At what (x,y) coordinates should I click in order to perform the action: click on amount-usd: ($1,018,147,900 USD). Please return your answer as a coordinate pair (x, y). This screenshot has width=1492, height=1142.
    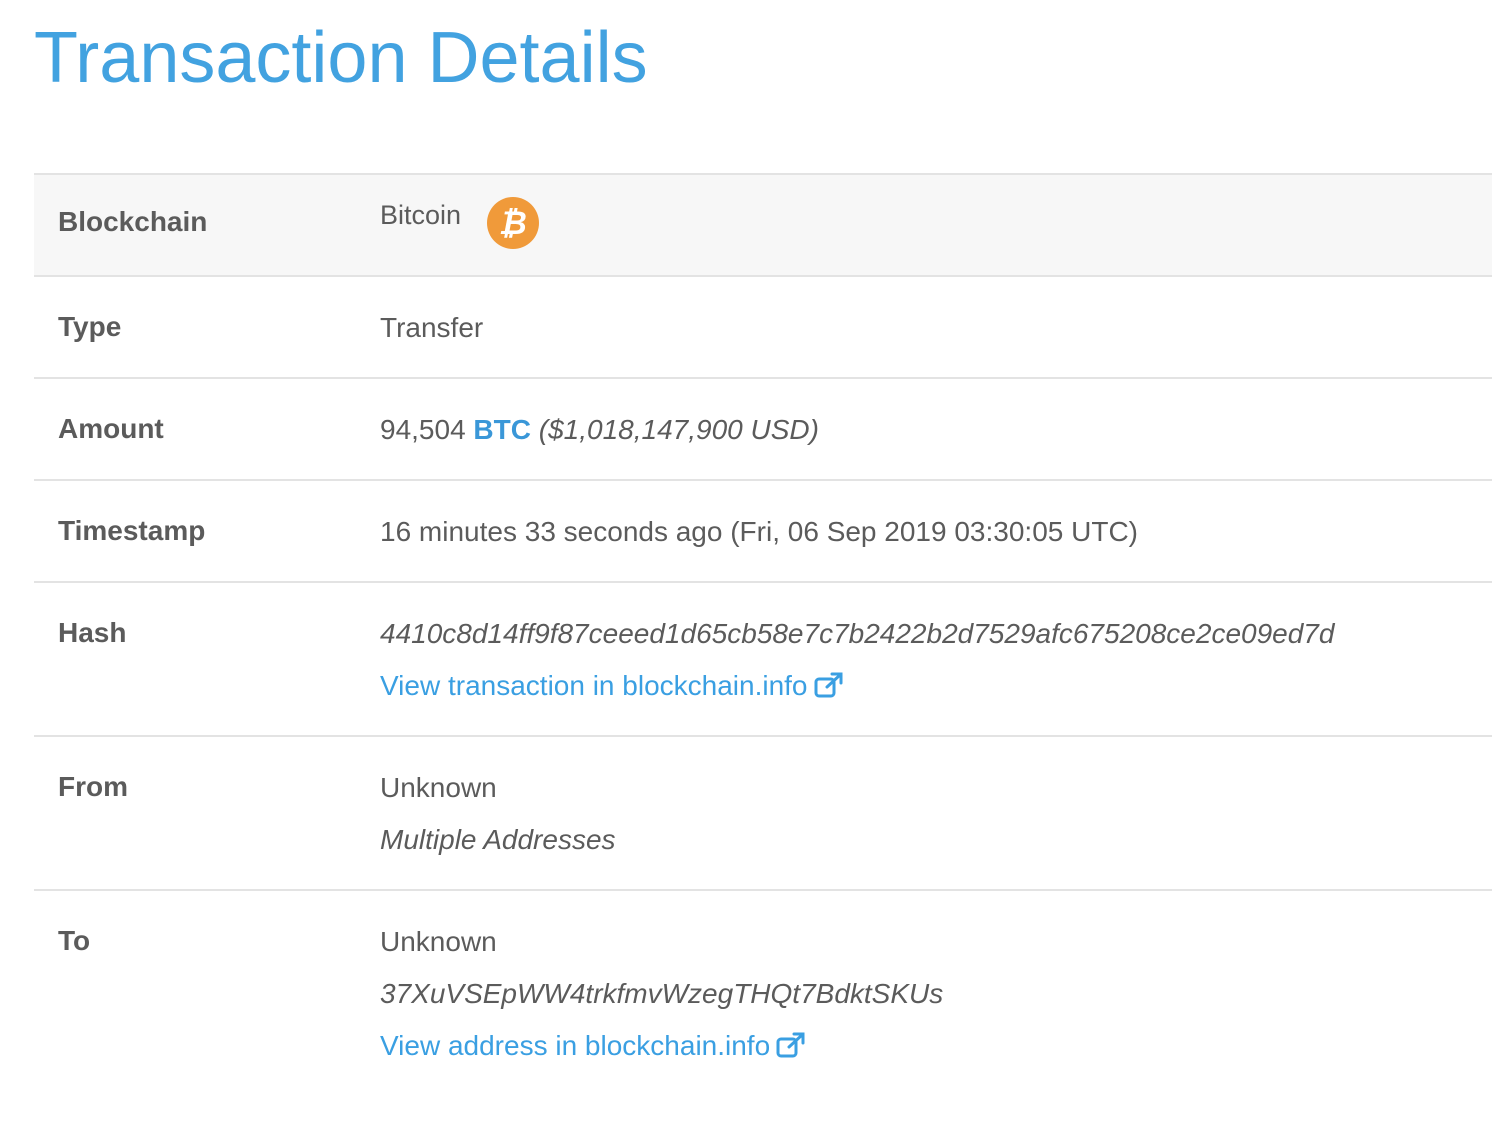
    Looking at the image, I should click on (678, 429).